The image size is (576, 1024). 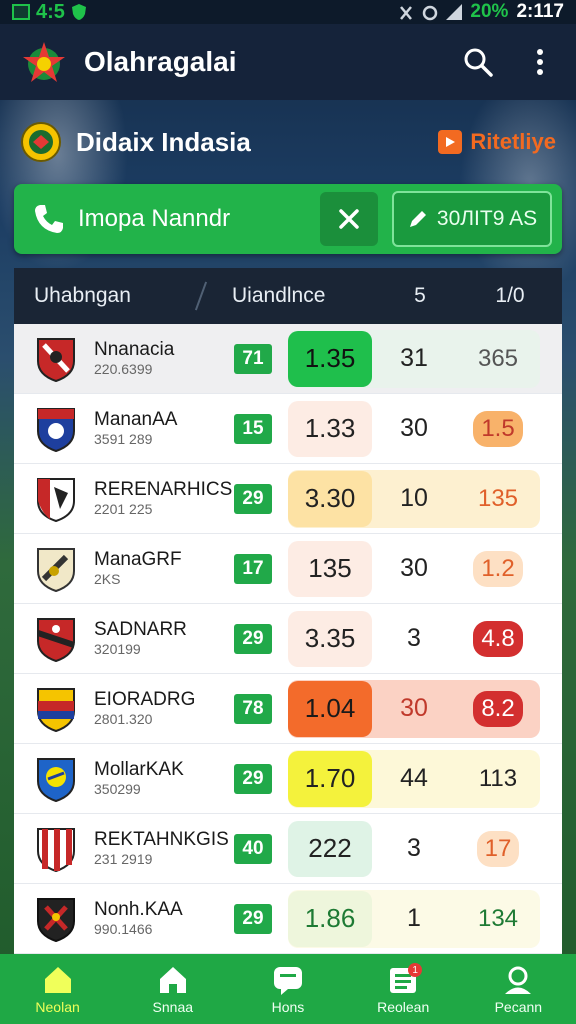 I want to click on nav-label: Hons, so click(x=288, y=1007).